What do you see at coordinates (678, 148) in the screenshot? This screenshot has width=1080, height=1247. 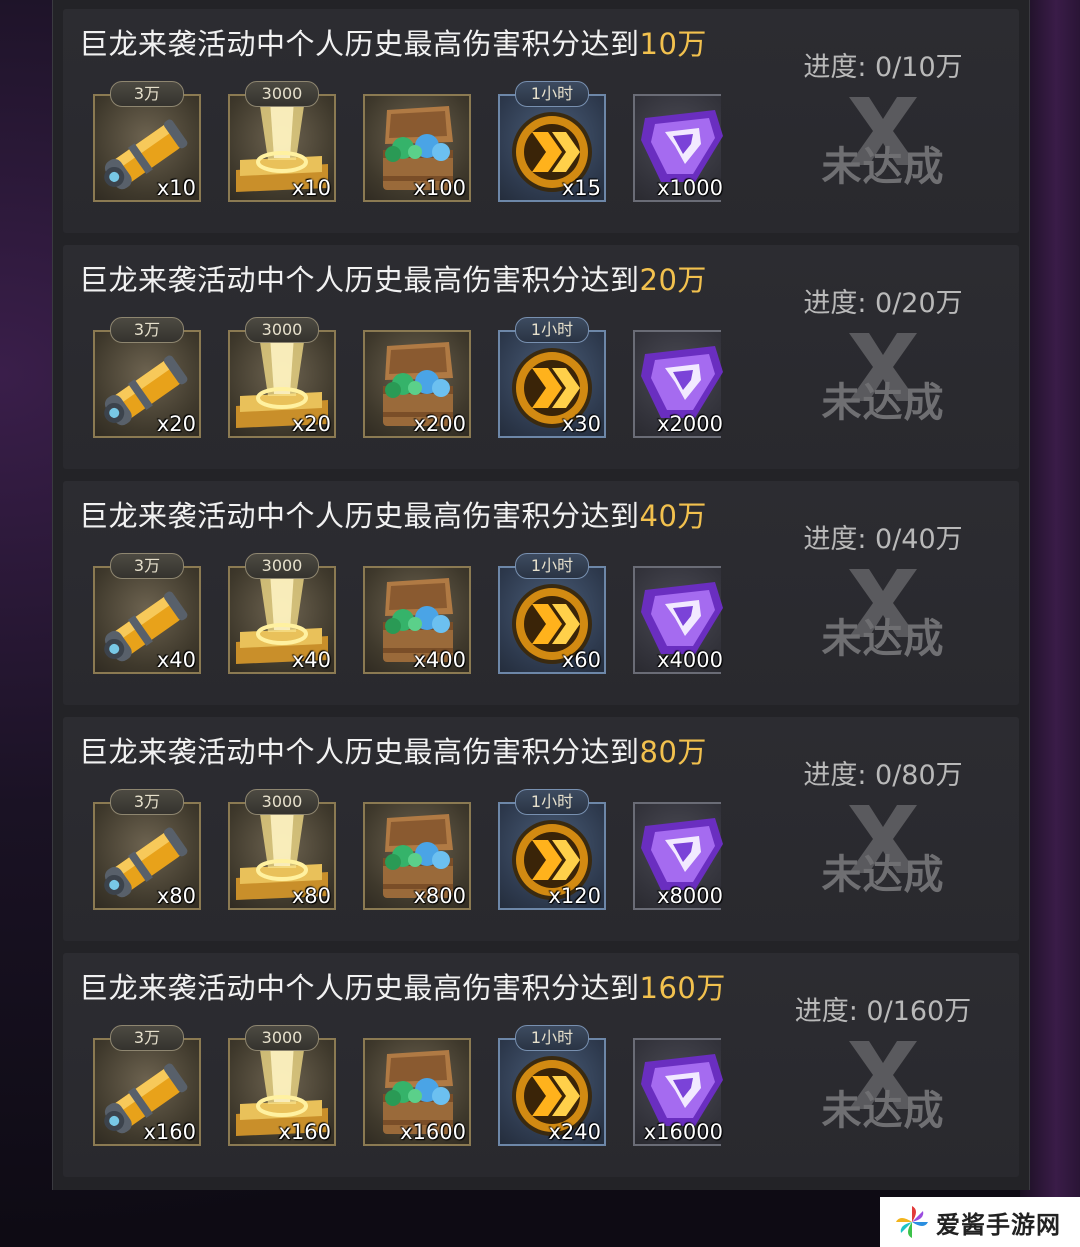 I see `reward-item: x1000` at bounding box center [678, 148].